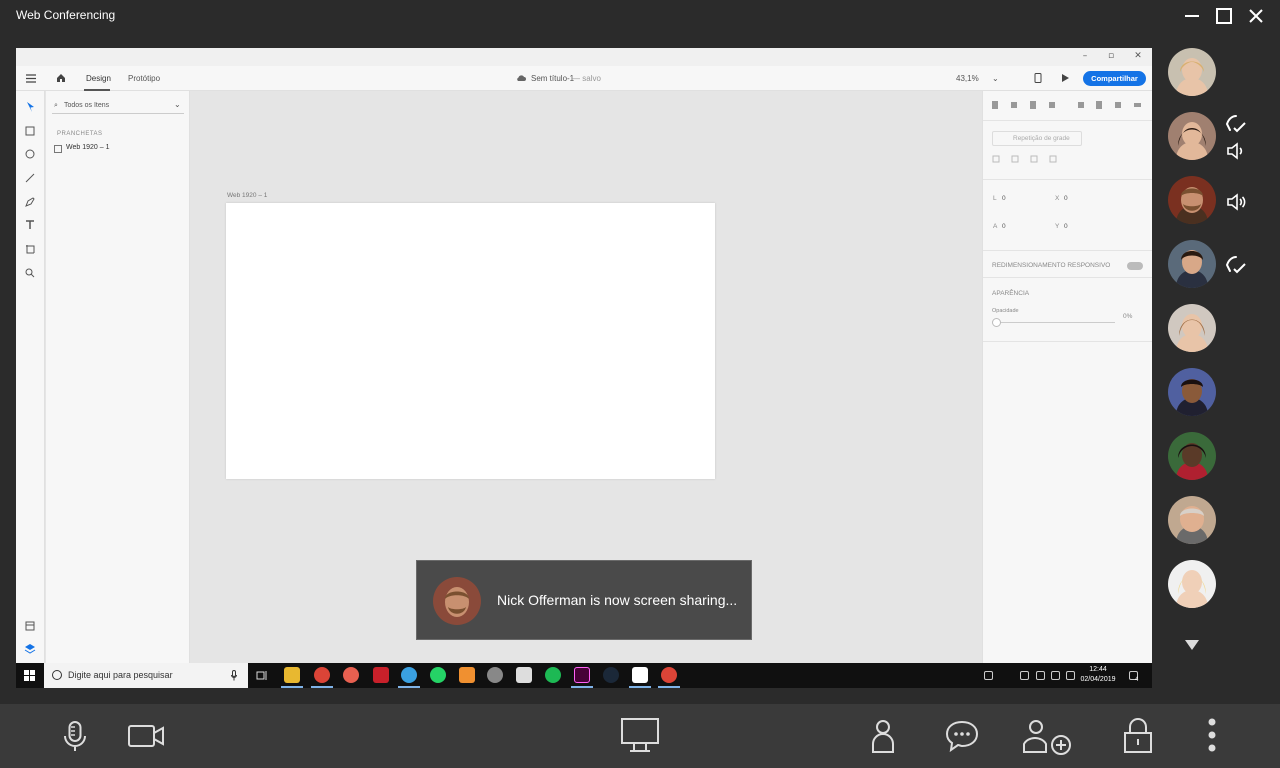 This screenshot has width=1280, height=768. I want to click on line-tool-icon, so click(30, 177).